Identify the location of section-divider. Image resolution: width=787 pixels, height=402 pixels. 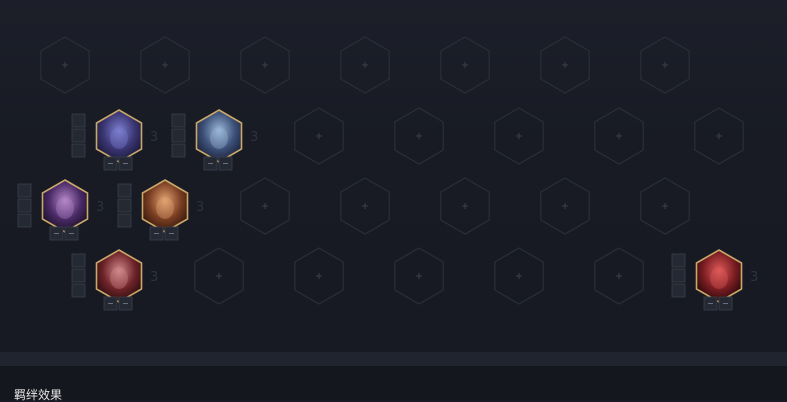
(393, 359).